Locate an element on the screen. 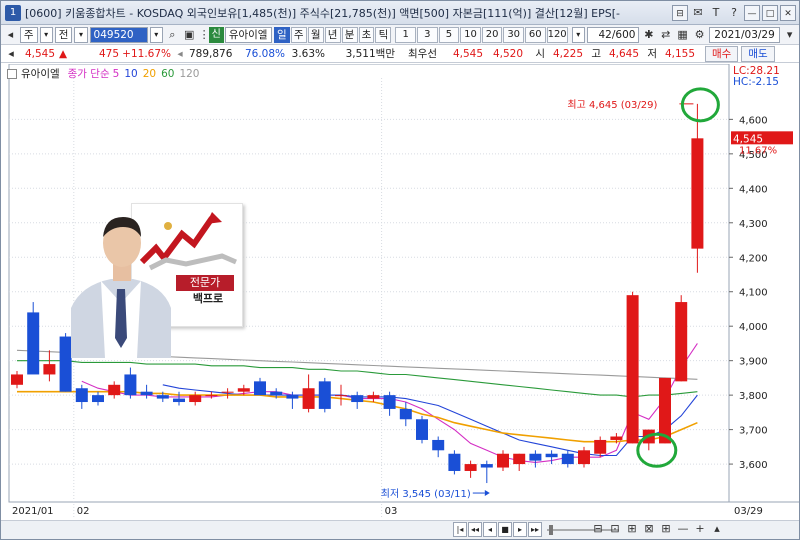 The height and width of the screenshot is (541, 800). sell-button: 매도 is located at coordinates (758, 53).